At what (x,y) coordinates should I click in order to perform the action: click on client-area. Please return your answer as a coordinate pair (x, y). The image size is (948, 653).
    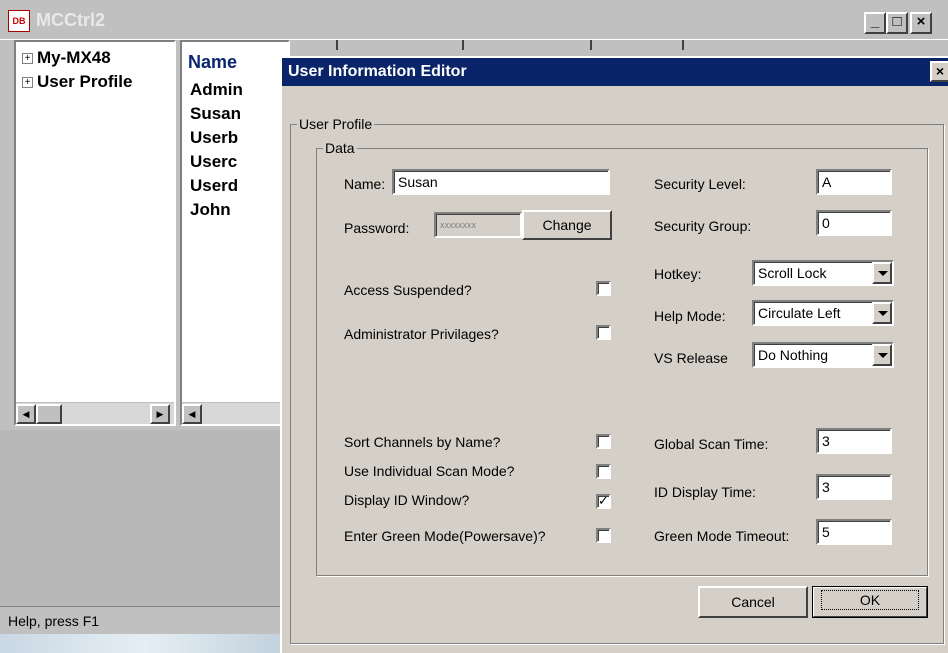
    Looking at the image, I should click on (145, 520).